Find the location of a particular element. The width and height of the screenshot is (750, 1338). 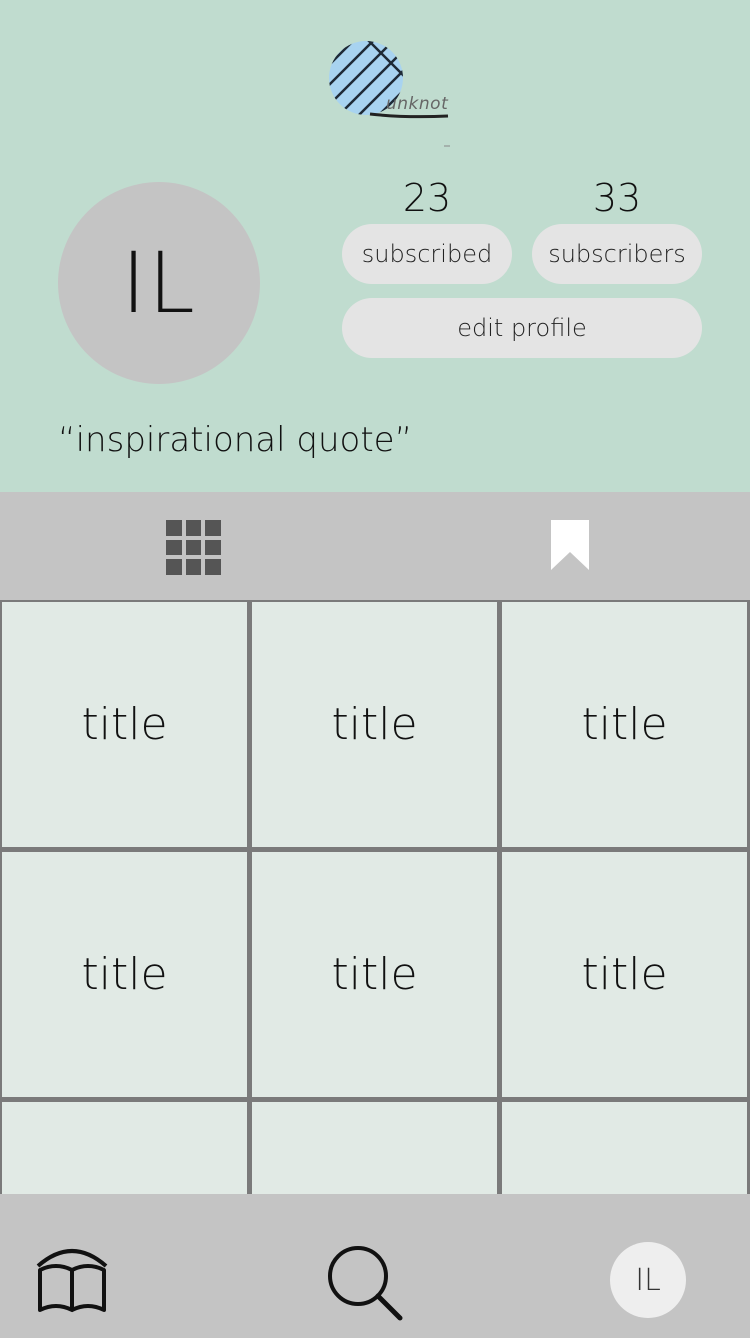

grid-icon is located at coordinates (193, 547).